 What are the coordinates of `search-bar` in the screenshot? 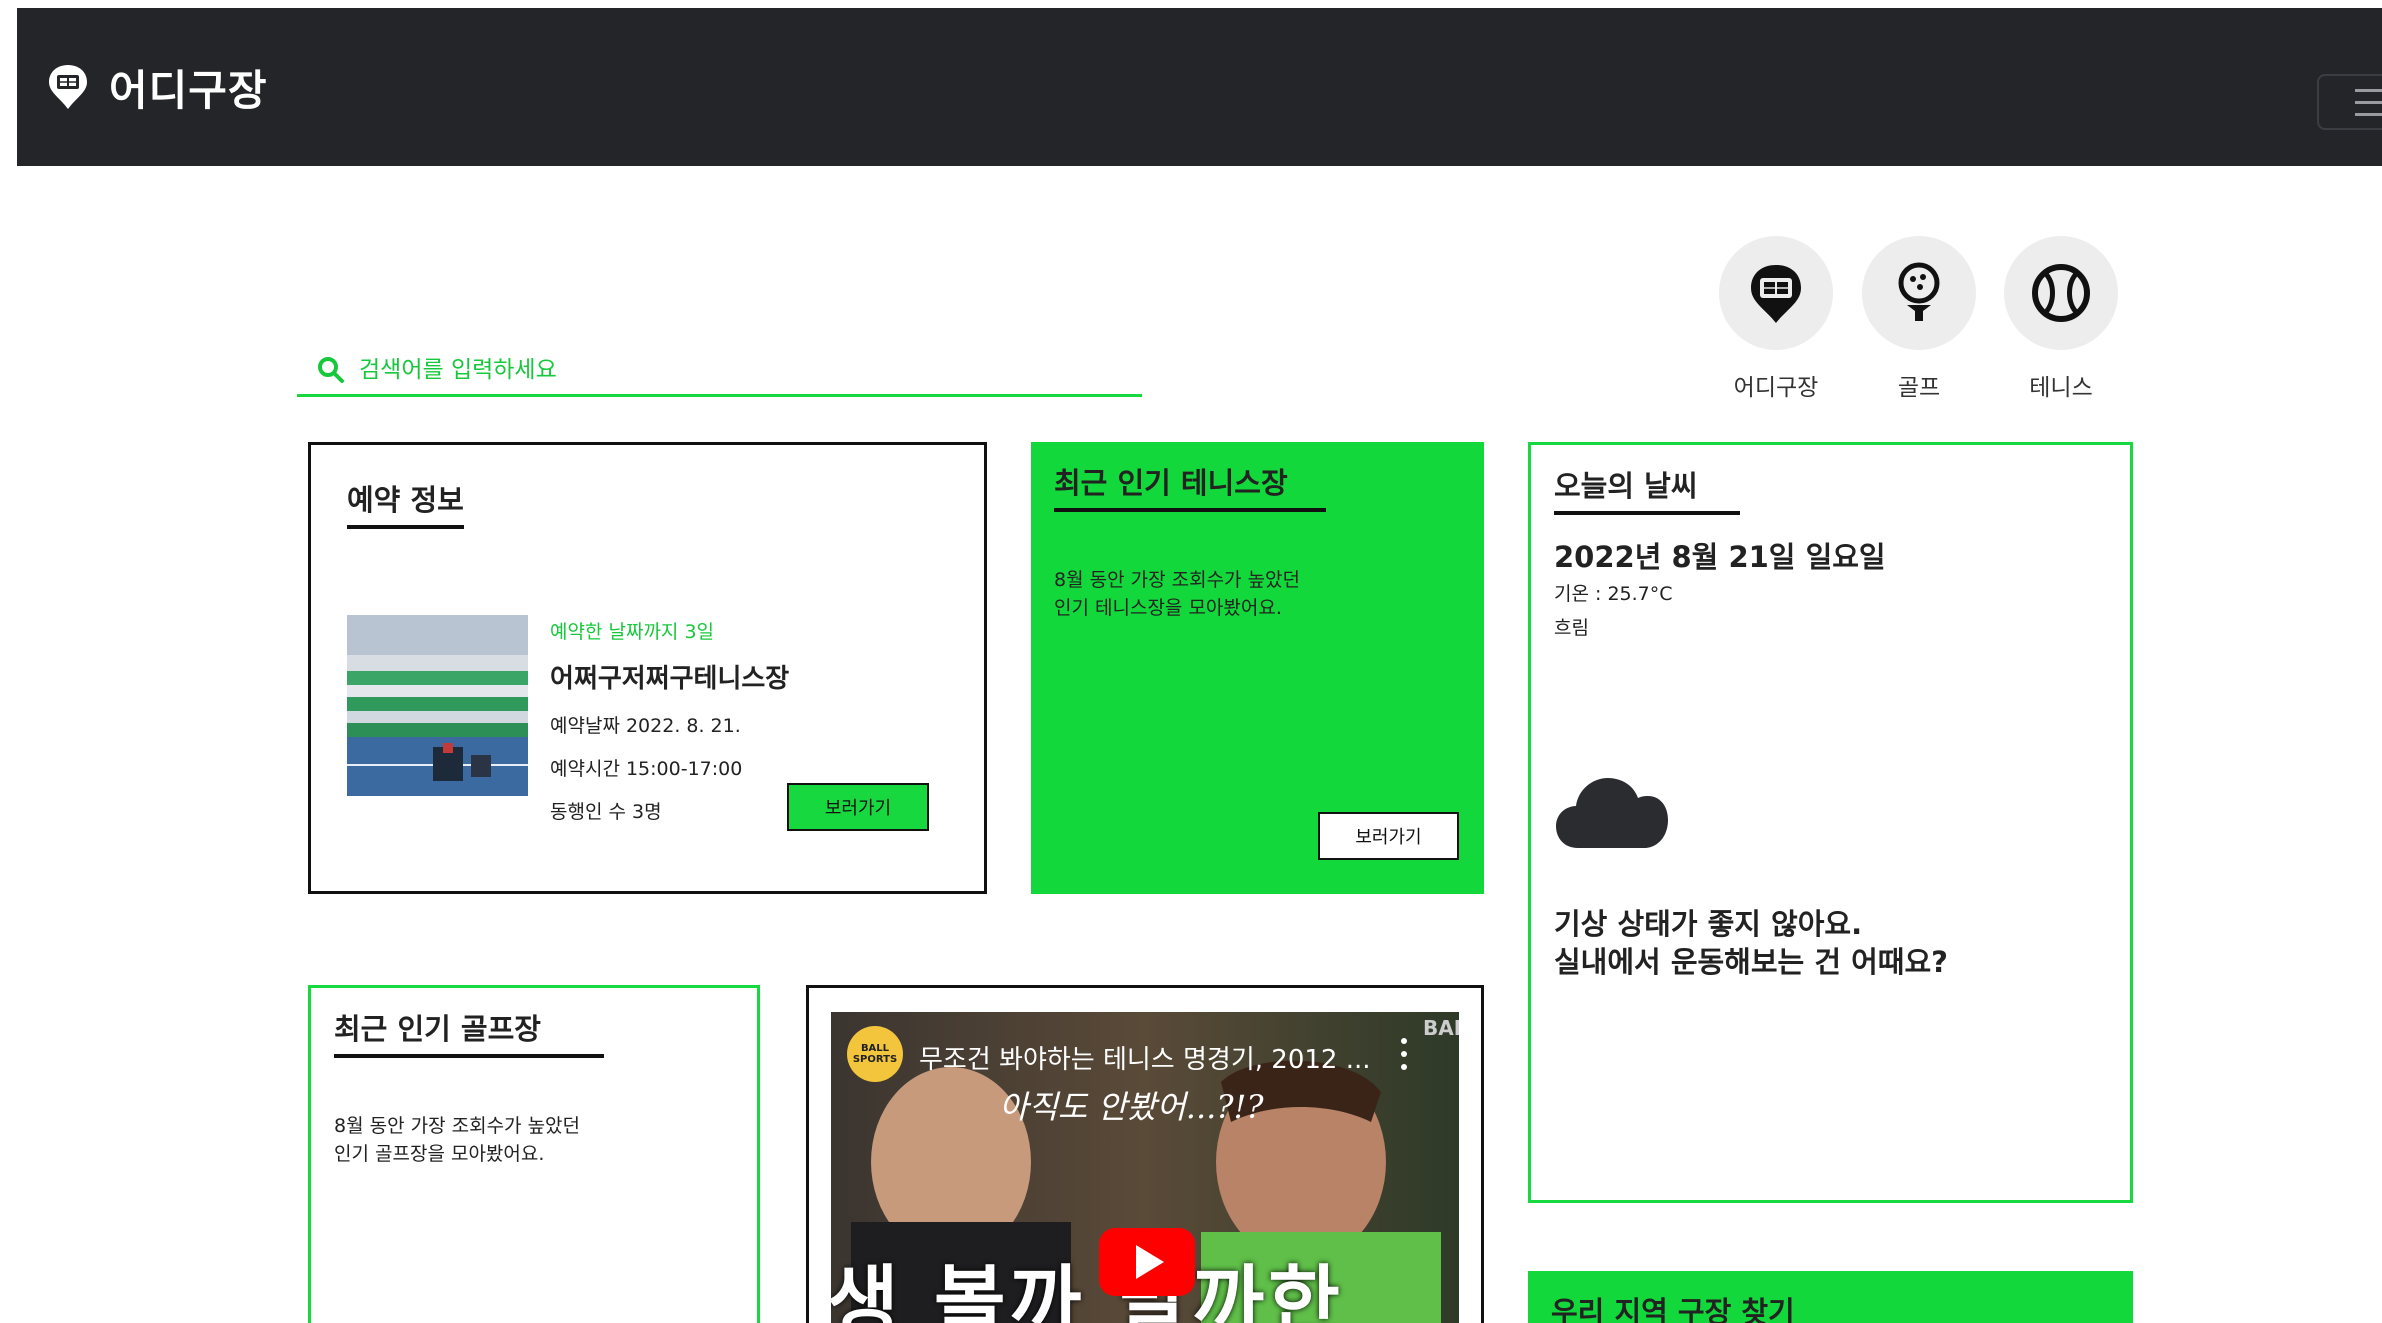 It's located at (719, 371).